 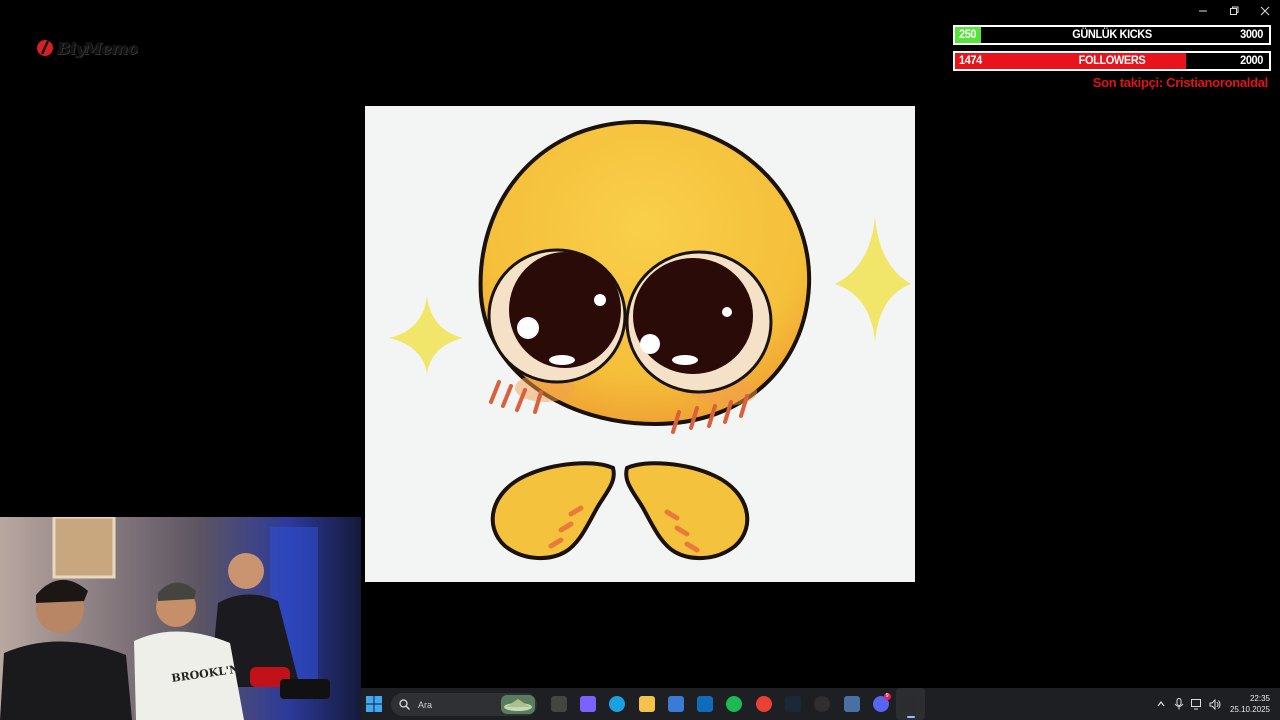 I want to click on tray-microphone, so click(x=1179, y=704).